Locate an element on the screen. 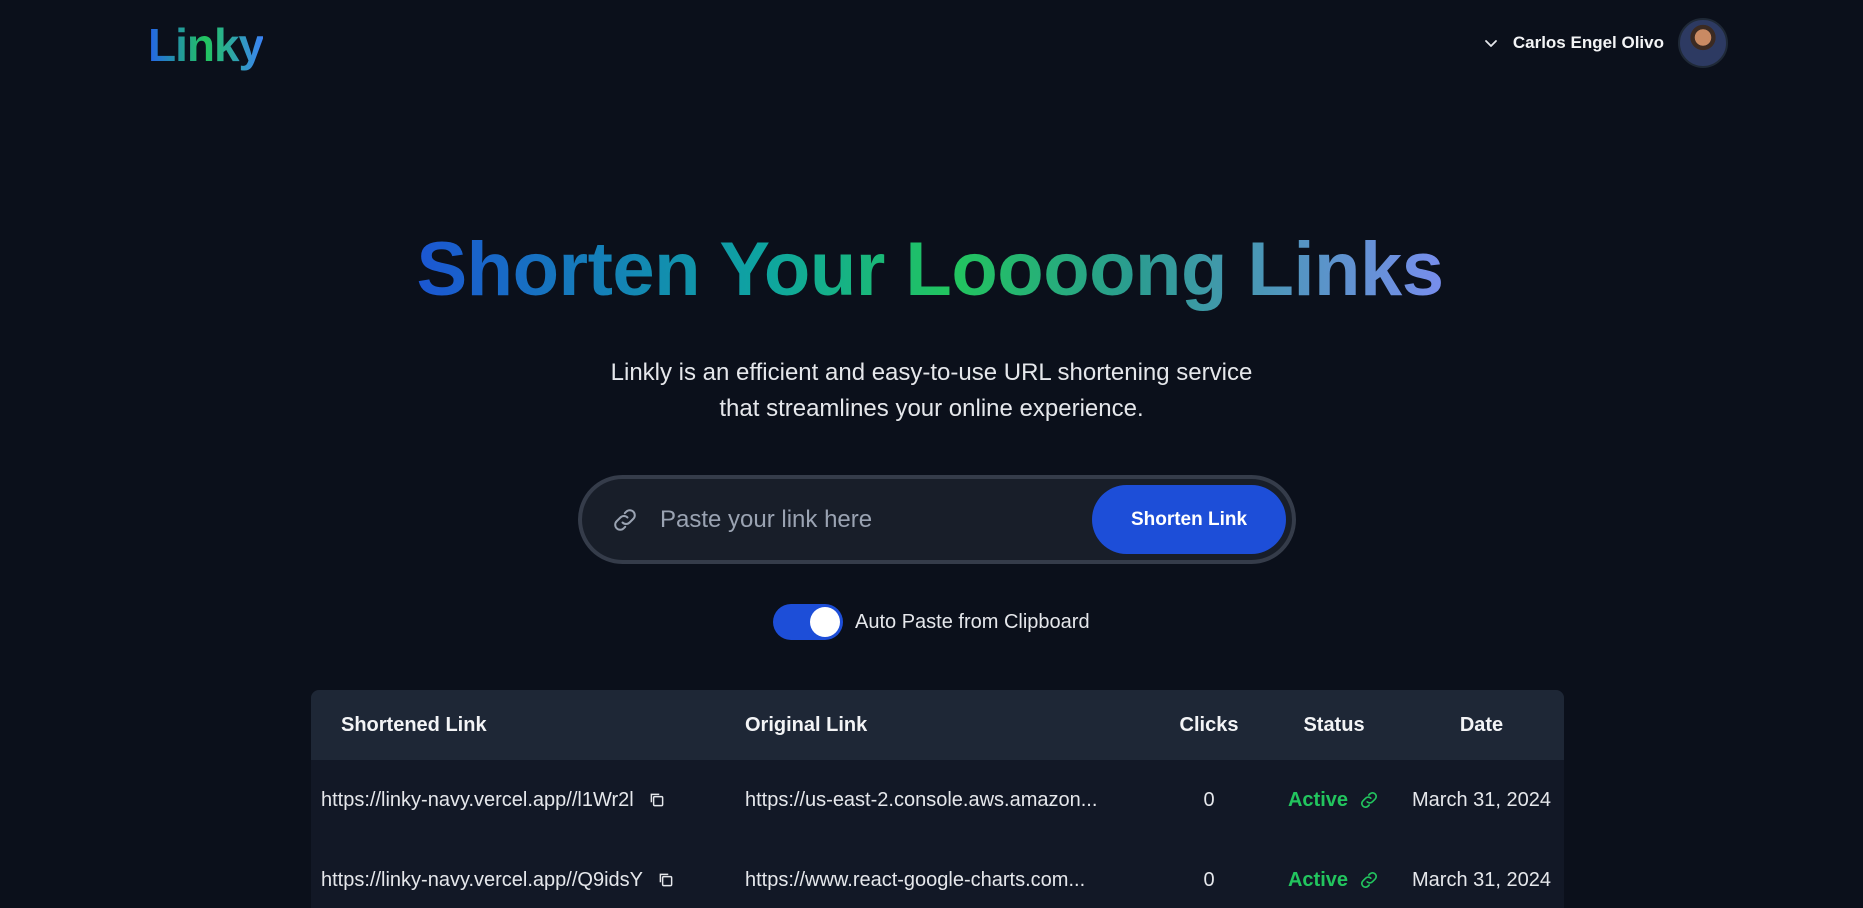 The height and width of the screenshot is (908, 1863). app-logo: Linky is located at coordinates (206, 45).